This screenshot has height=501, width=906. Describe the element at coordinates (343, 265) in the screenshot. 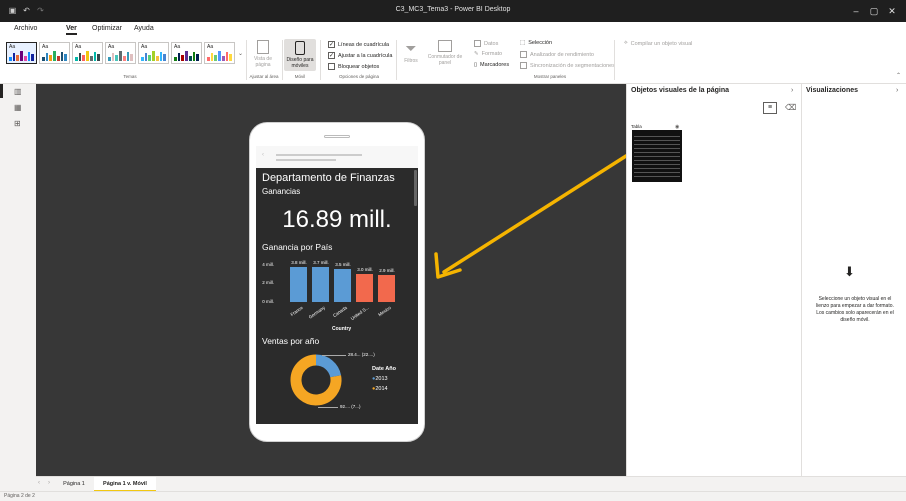

I see `bar-data-label: 3.5 mill.` at that location.